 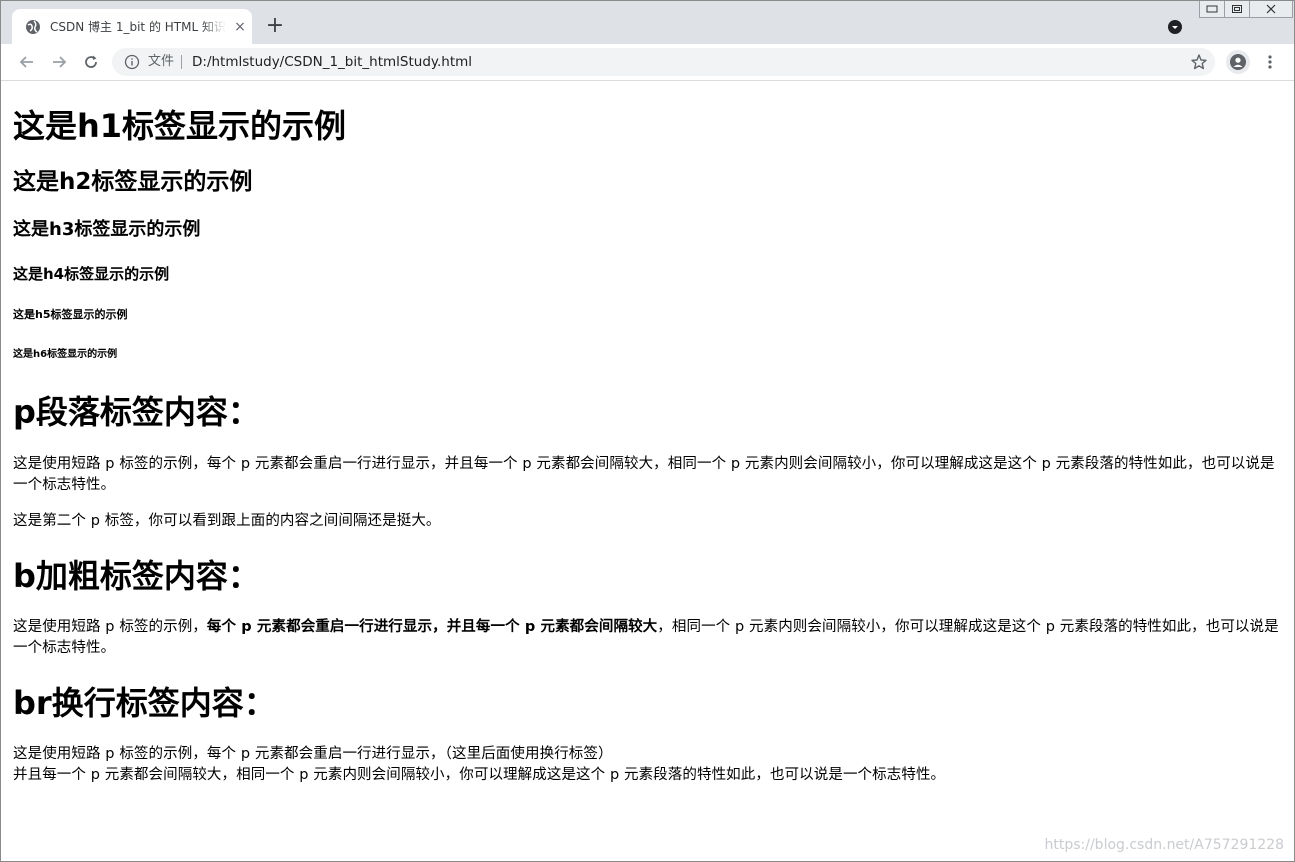 I want to click on tab-search-icon, so click(x=1175, y=27).